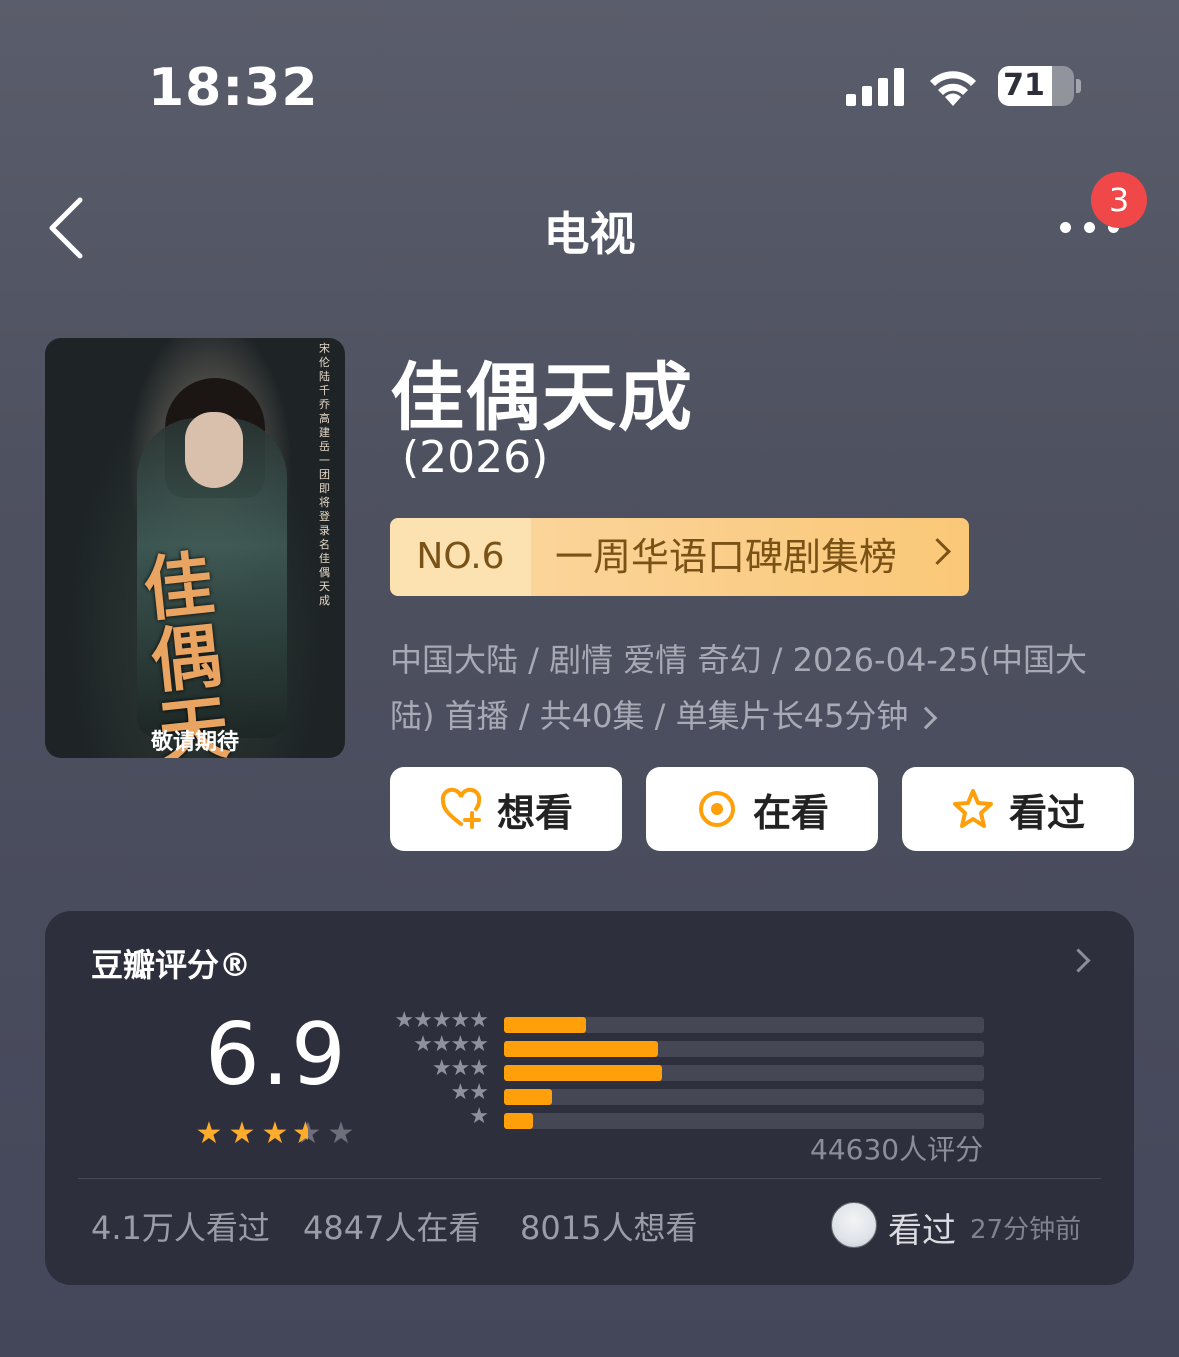 The image size is (1179, 1357). What do you see at coordinates (441, 1020) in the screenshot?
I see `rating-row-stars: ★★★★★` at bounding box center [441, 1020].